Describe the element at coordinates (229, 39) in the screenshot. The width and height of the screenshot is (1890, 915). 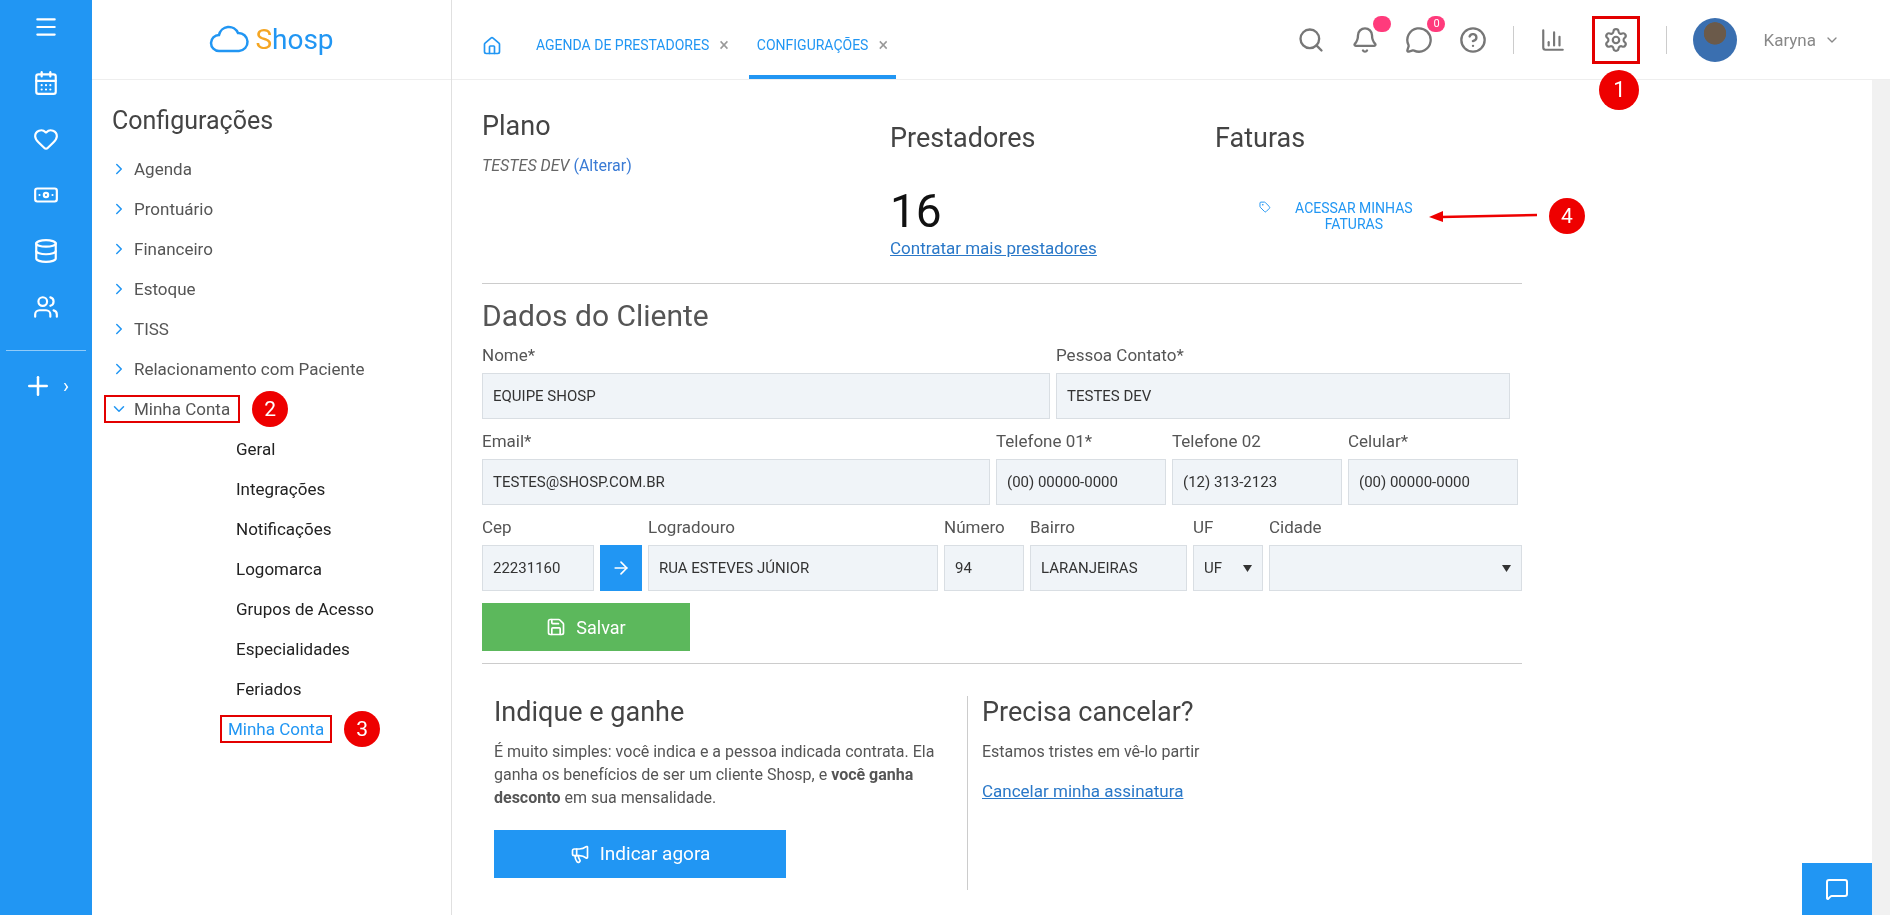
I see `cloud-logo-icon` at that location.